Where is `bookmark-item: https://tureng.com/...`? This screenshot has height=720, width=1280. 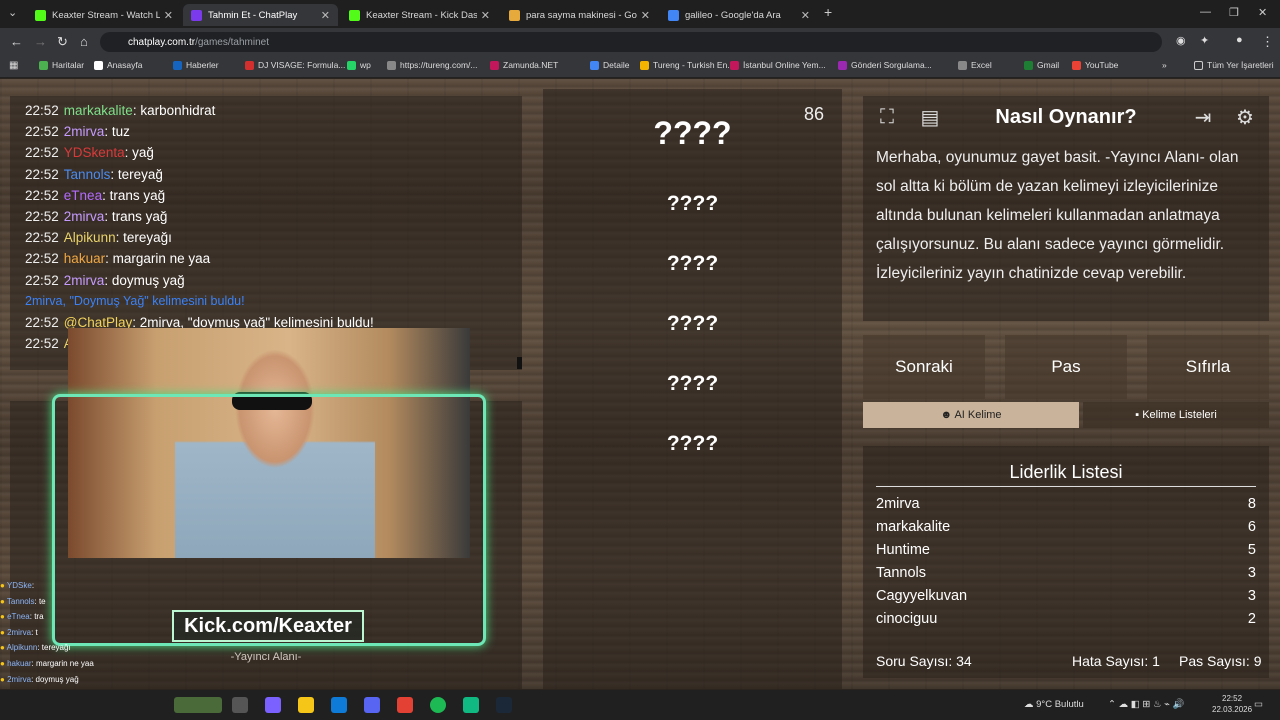 bookmark-item: https://tureng.com/... is located at coordinates (432, 65).